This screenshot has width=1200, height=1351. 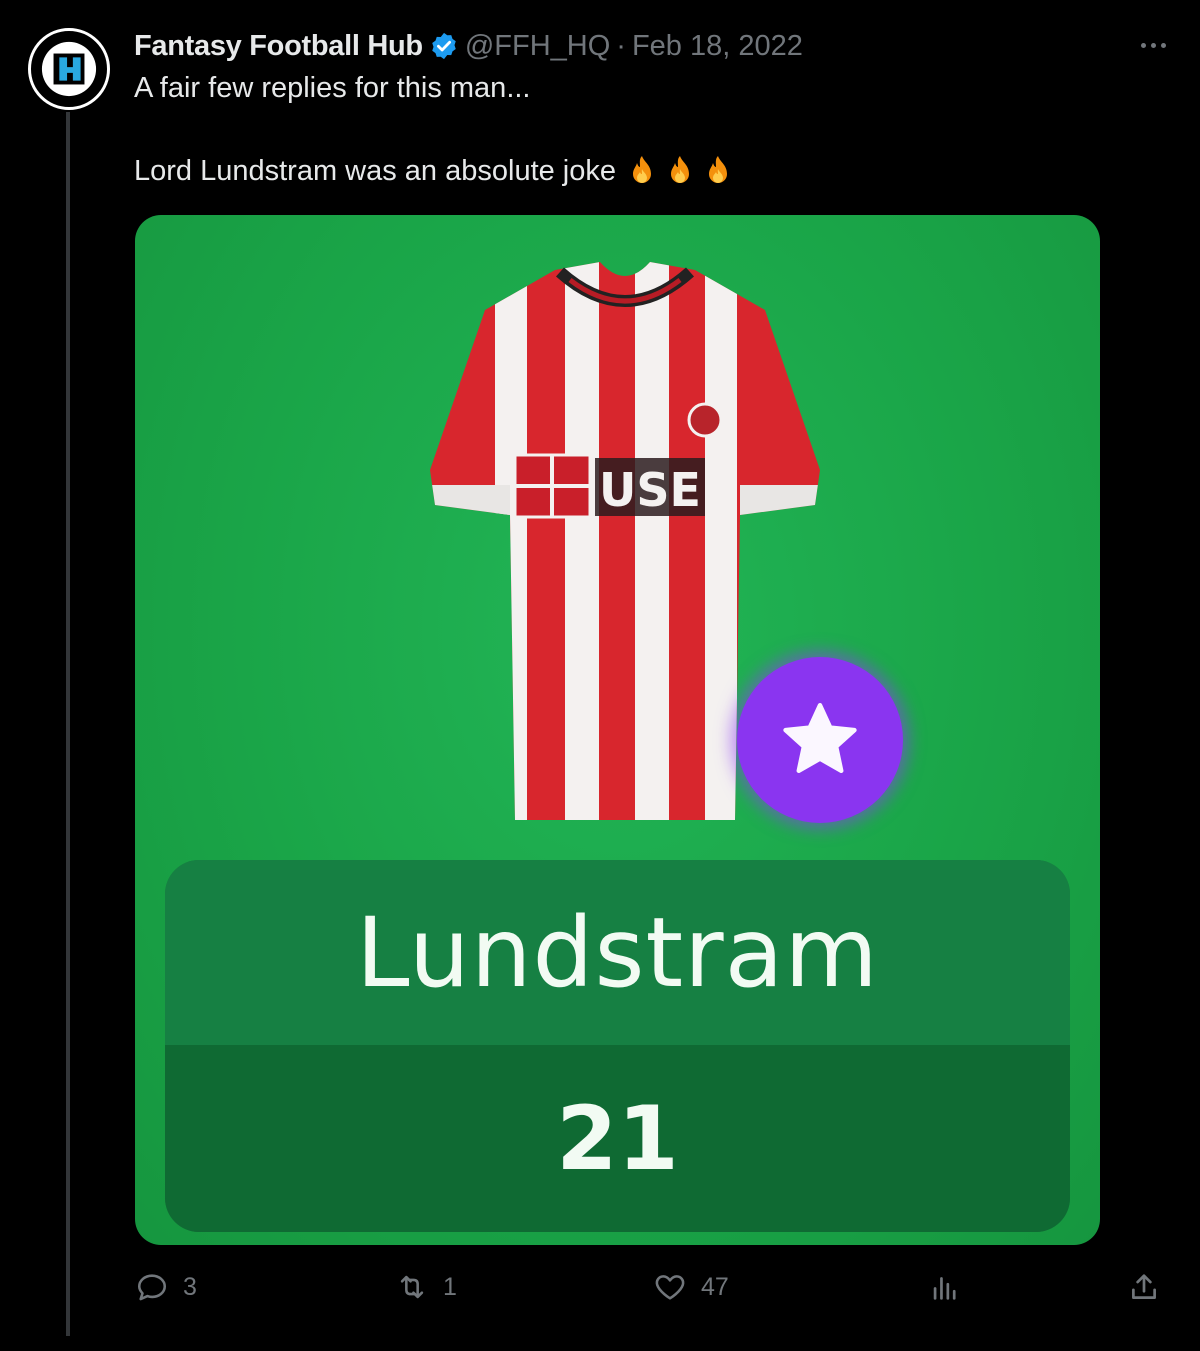 What do you see at coordinates (650, 490) in the screenshot?
I see `shirt-sponsor: USE` at bounding box center [650, 490].